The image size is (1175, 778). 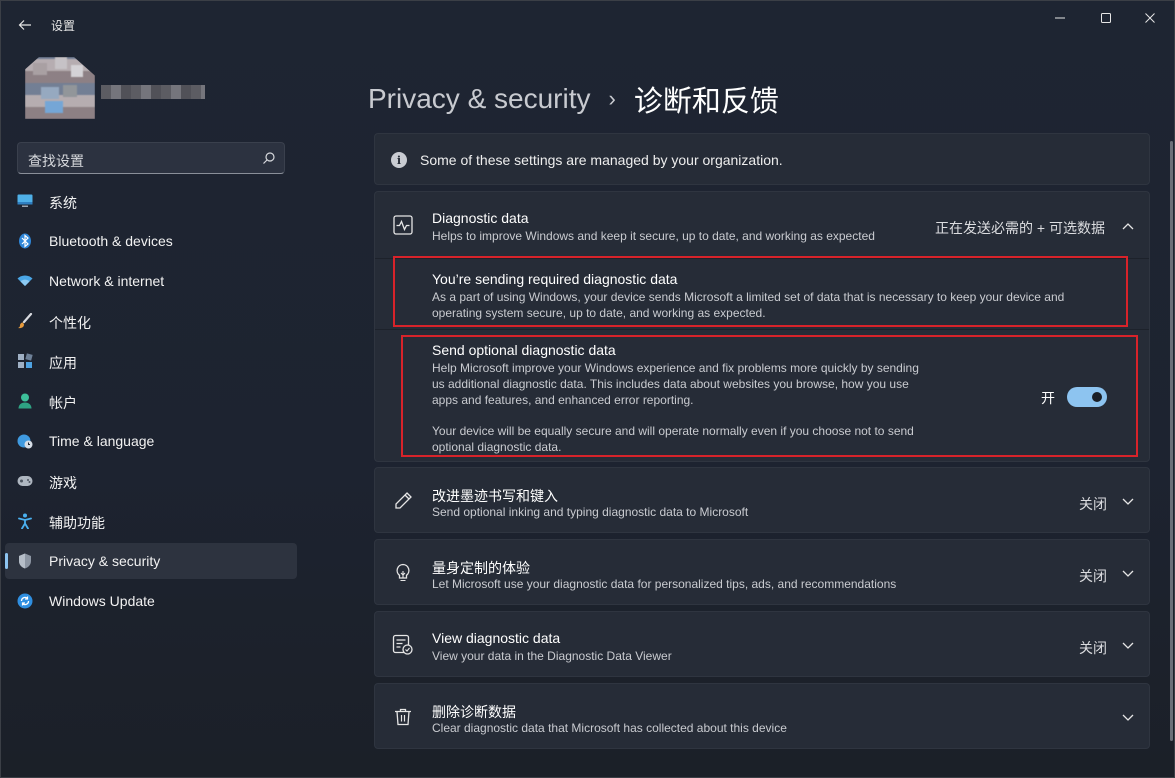 I want to click on shield-icon, so click(x=25, y=561).